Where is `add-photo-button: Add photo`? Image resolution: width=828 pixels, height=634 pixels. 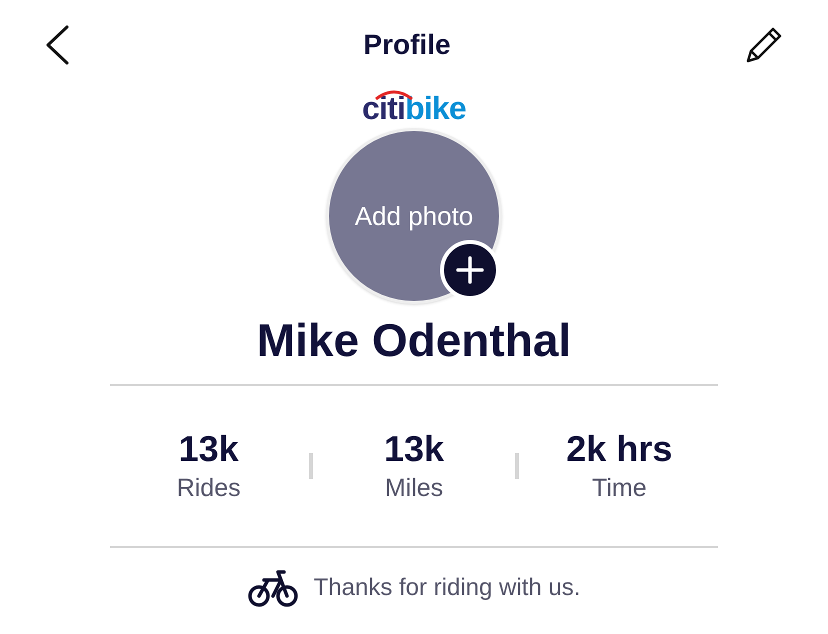 add-photo-button: Add photo is located at coordinates (414, 216).